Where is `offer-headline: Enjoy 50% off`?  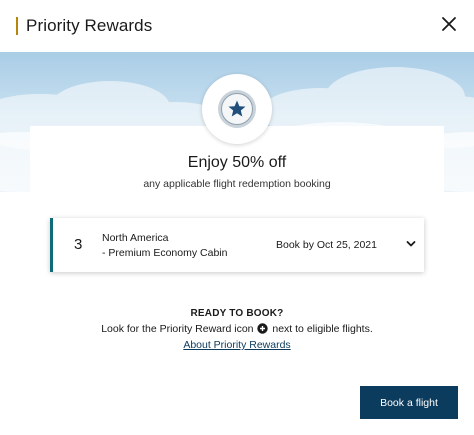
offer-headline: Enjoy 50% off is located at coordinates (237, 162).